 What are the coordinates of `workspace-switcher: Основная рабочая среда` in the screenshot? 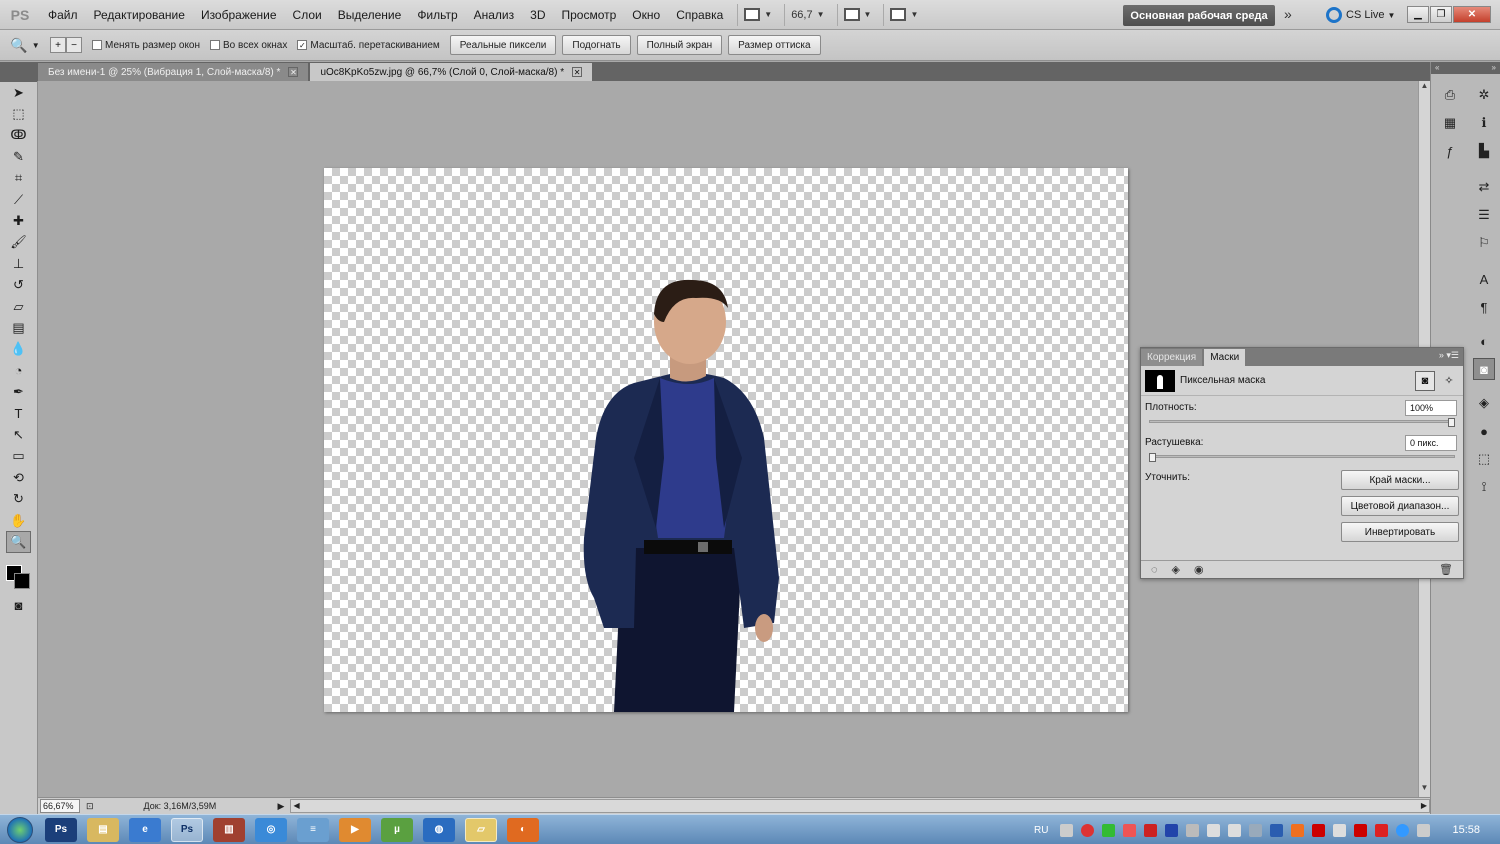 It's located at (1199, 15).